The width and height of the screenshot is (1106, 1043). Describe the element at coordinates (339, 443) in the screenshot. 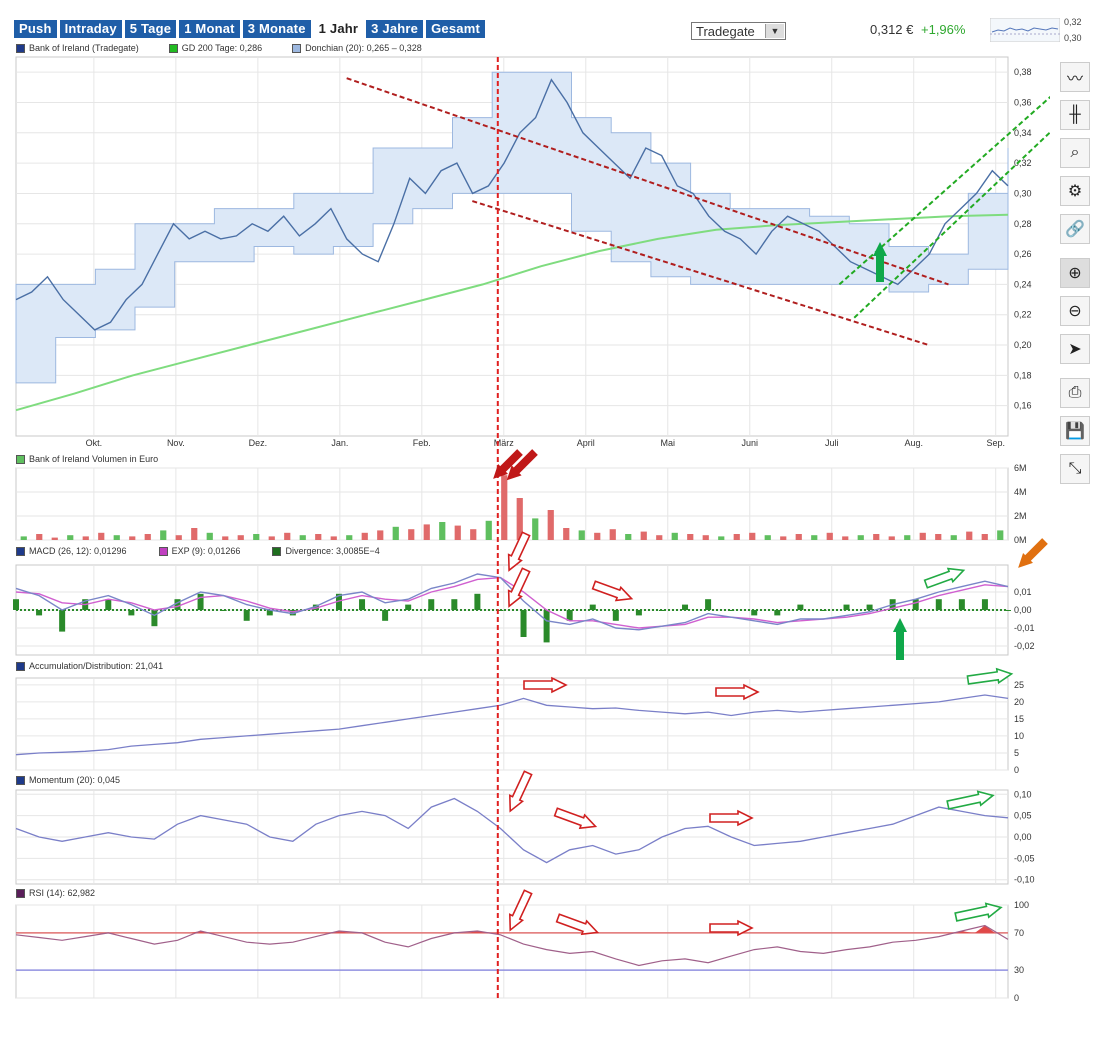

I see `month-label: Jan.` at that location.